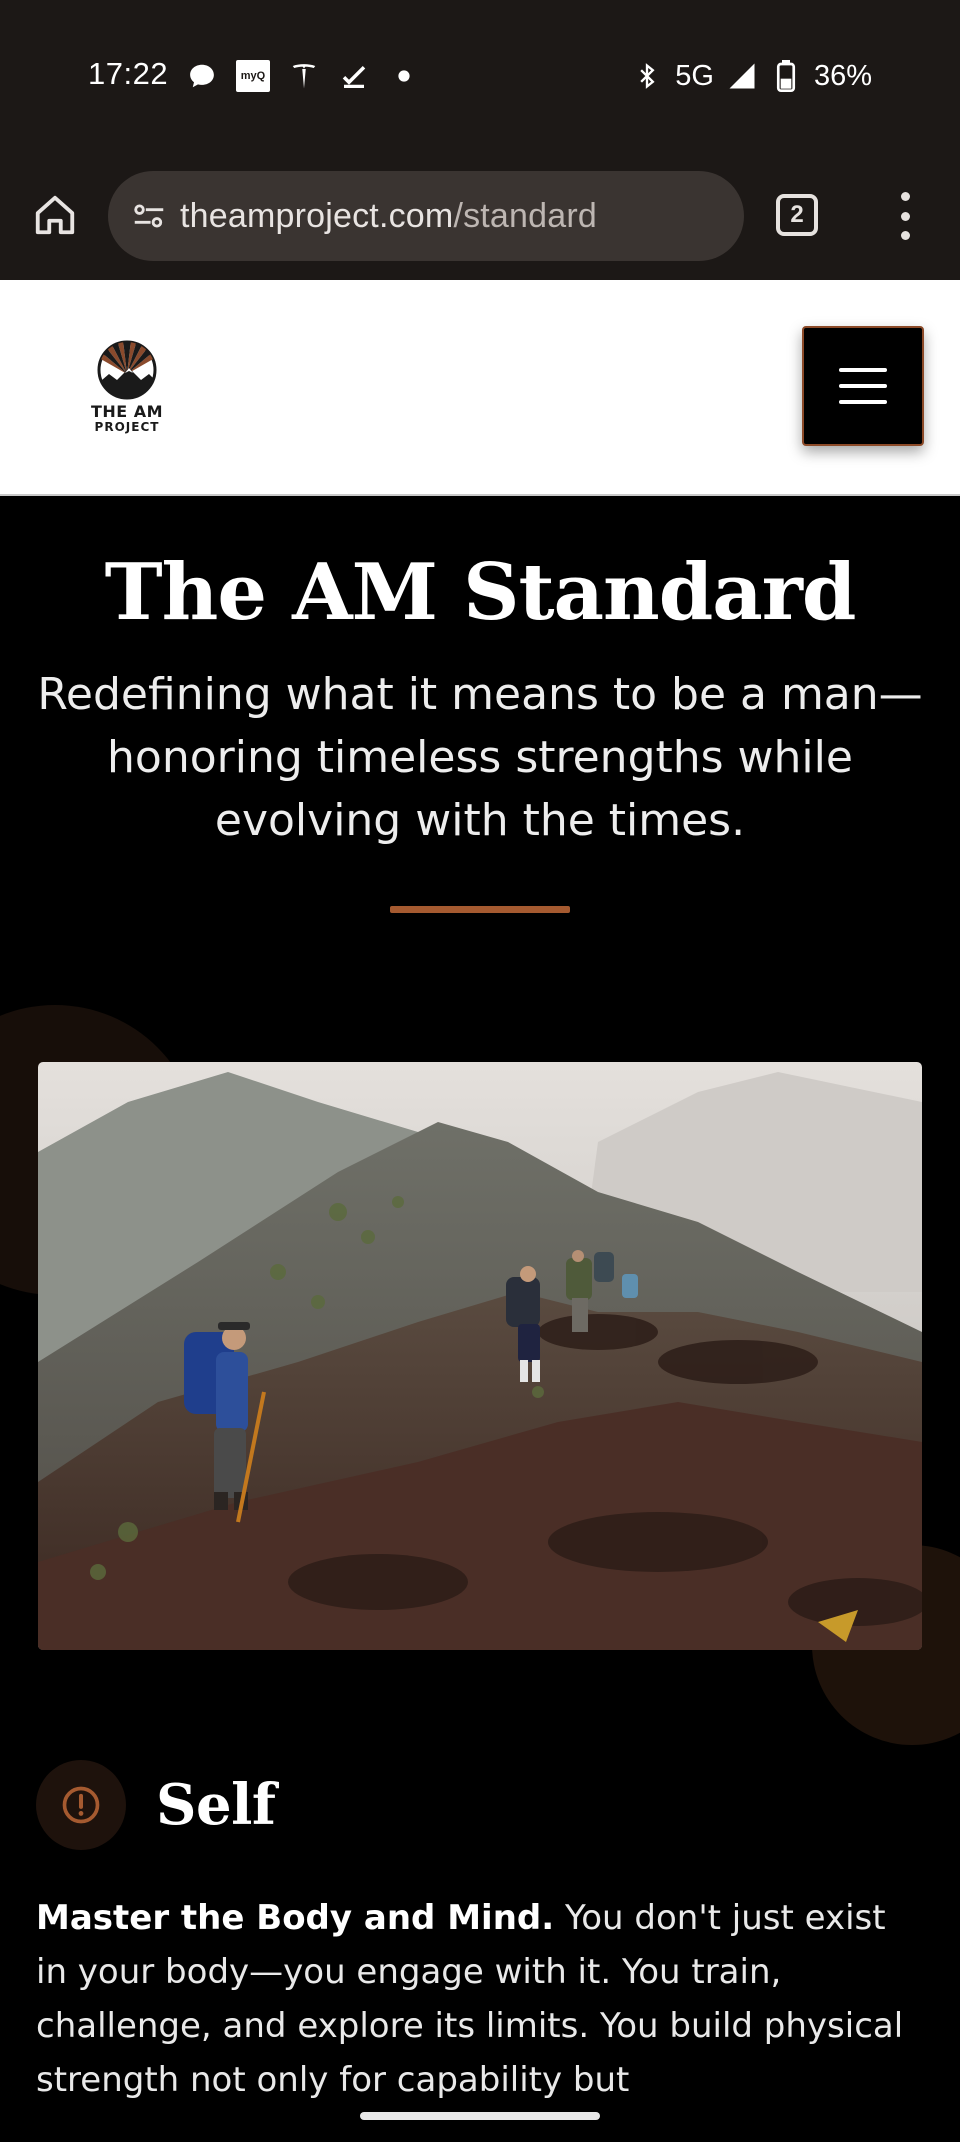 This screenshot has height=2142, width=960. I want to click on download-done-icon, so click(354, 76).